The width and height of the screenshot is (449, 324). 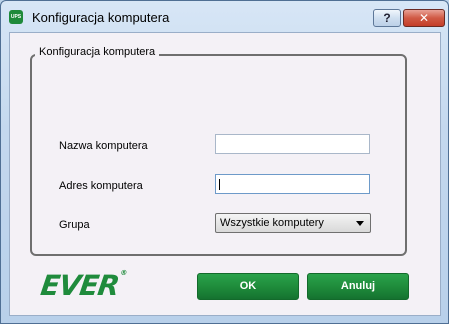 I want to click on help-button: ?, so click(x=387, y=18).